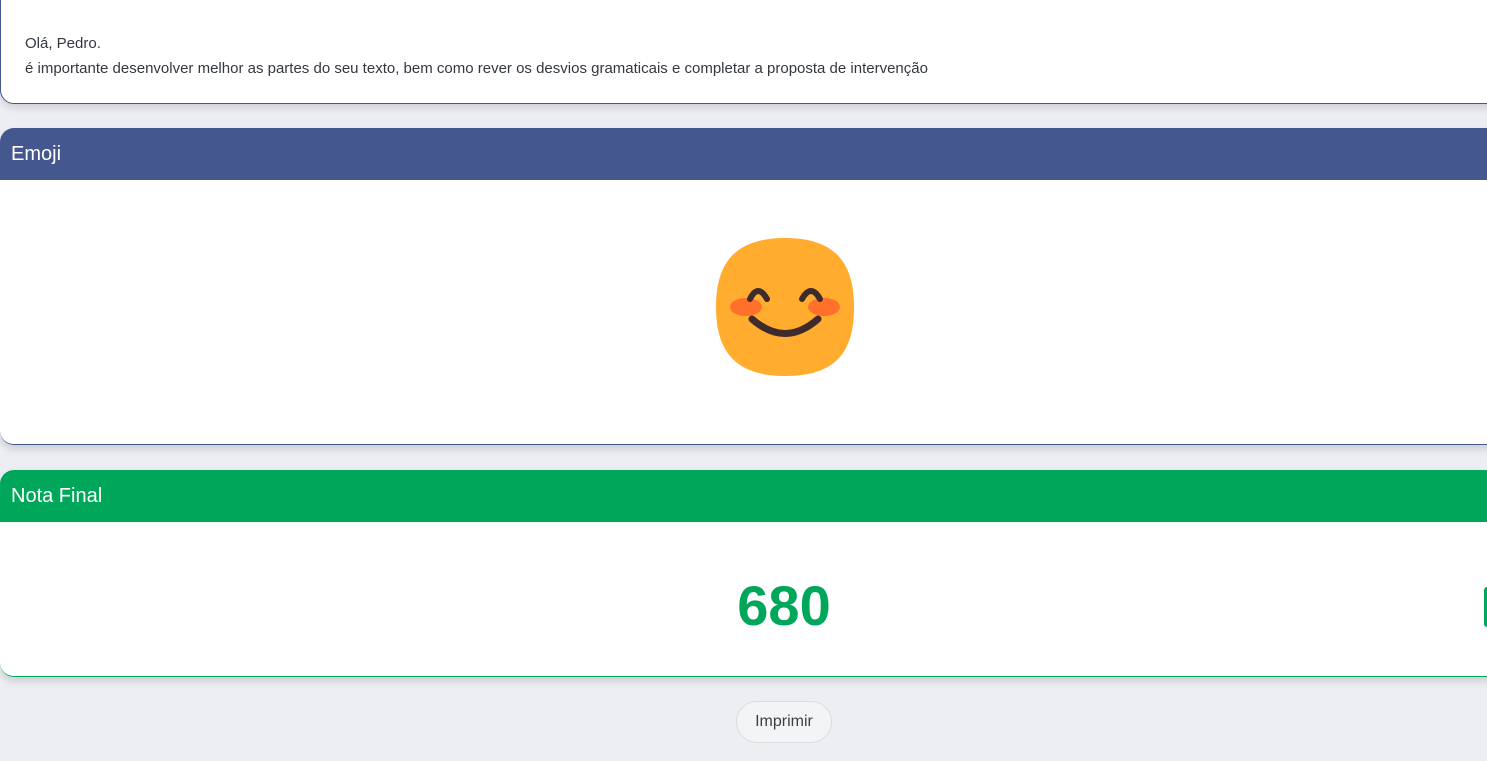  What do you see at coordinates (743, 496) in the screenshot?
I see `final-score-title: Nota Final` at bounding box center [743, 496].